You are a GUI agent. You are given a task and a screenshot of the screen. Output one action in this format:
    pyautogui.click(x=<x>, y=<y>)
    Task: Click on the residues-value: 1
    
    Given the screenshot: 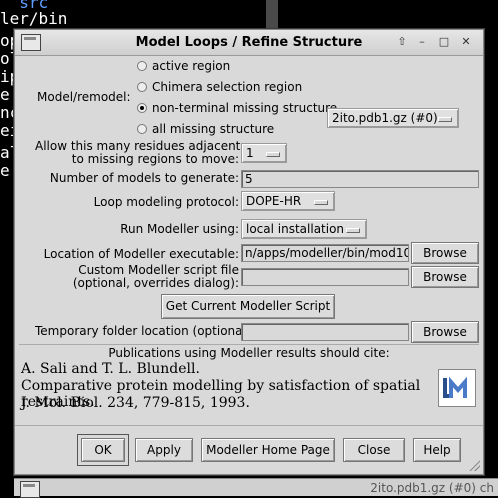 What is the action you would take?
    pyautogui.click(x=250, y=153)
    